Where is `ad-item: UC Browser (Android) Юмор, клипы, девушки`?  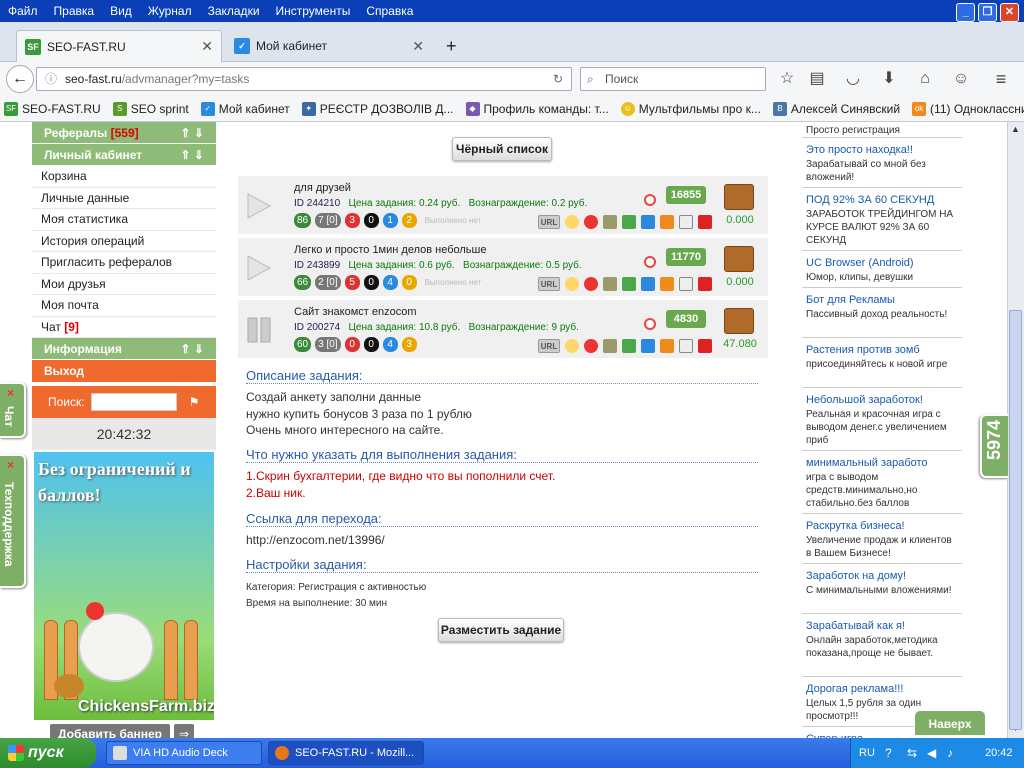
ad-item: UC Browser (Android) Юмор, клипы, девушки is located at coordinates (882, 271).